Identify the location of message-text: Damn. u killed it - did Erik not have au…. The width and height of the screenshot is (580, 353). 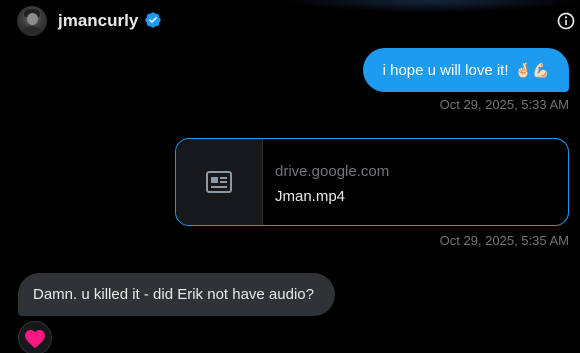
(173, 294).